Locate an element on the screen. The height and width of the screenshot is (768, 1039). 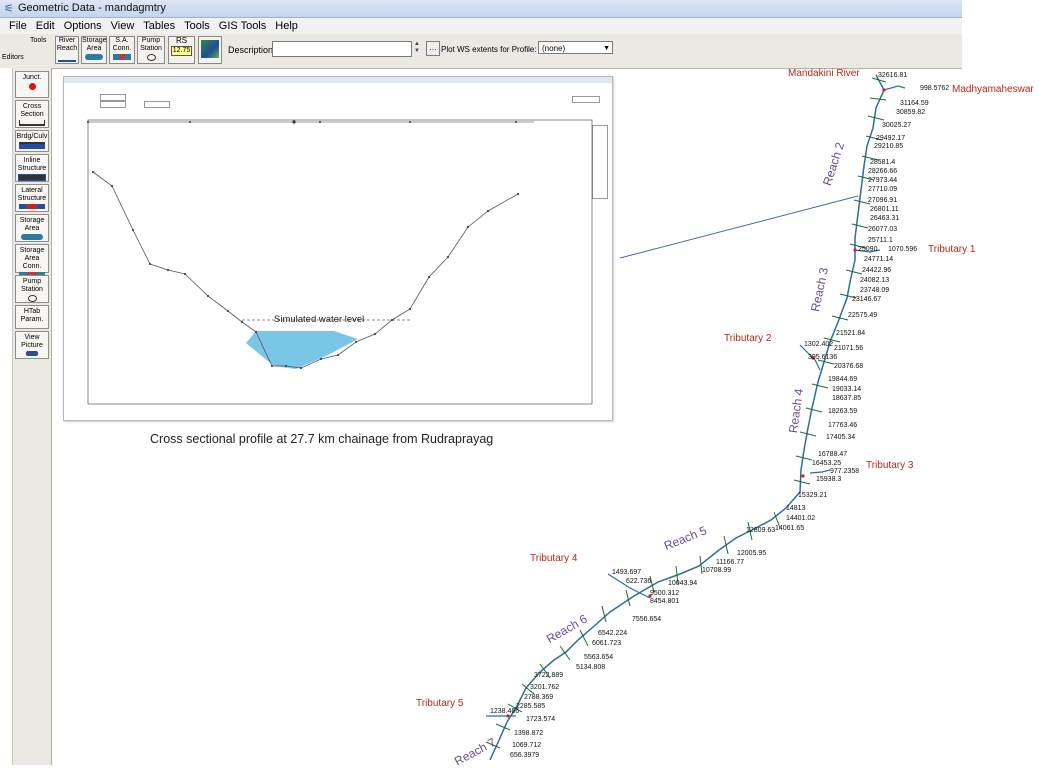
bridge-icon is located at coordinates (32, 145).